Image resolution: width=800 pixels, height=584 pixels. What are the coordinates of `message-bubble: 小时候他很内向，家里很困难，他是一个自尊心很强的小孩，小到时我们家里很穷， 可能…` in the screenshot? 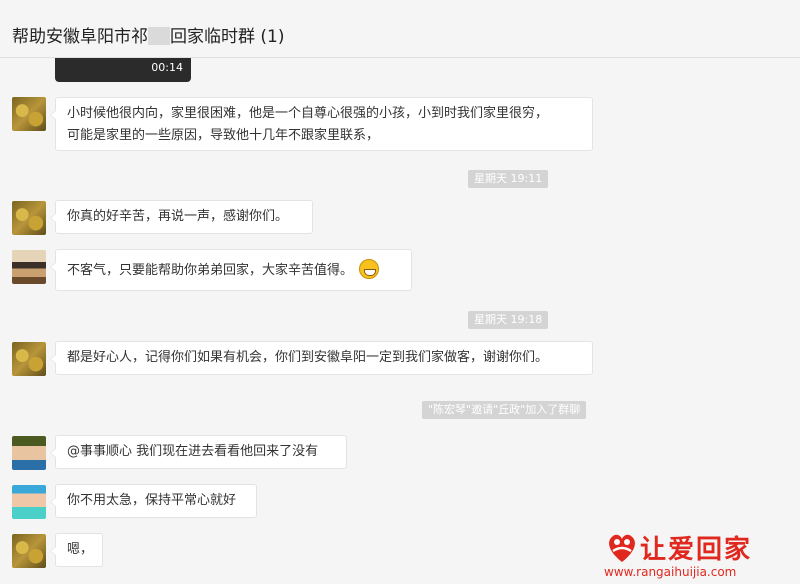 It's located at (321, 124).